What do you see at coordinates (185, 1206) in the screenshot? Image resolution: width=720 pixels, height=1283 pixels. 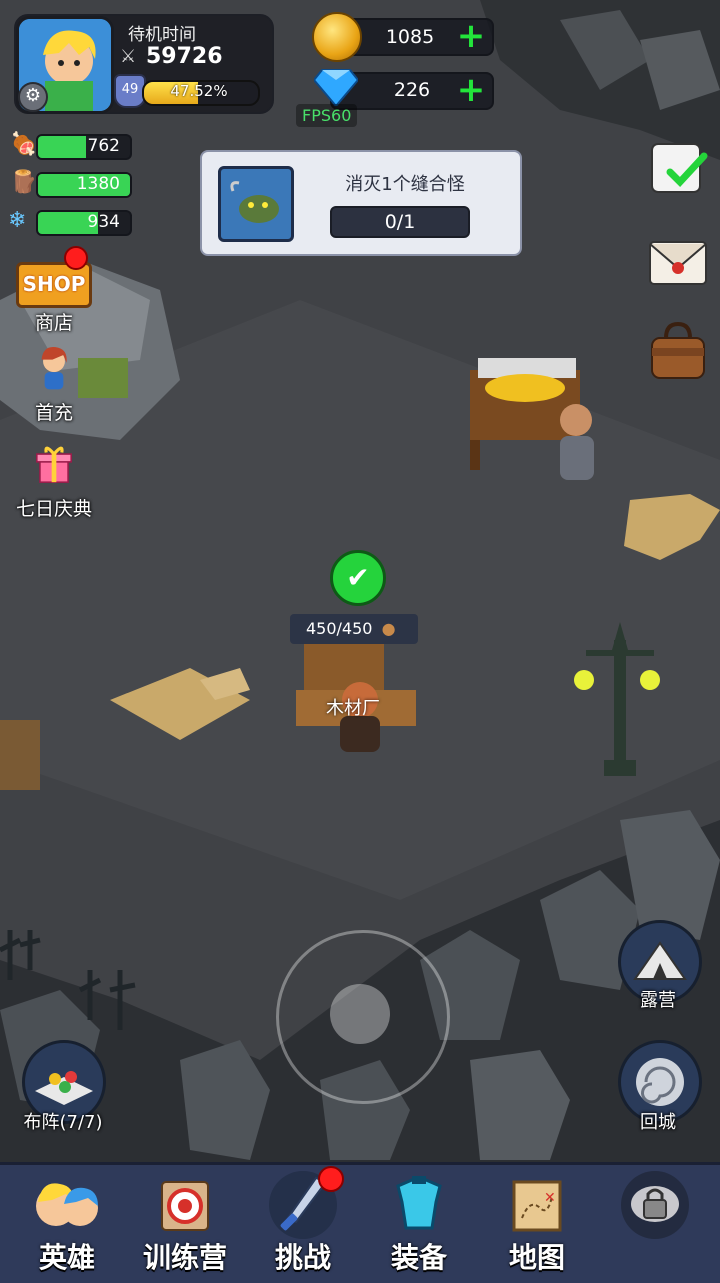 I see `training-target-icon` at bounding box center [185, 1206].